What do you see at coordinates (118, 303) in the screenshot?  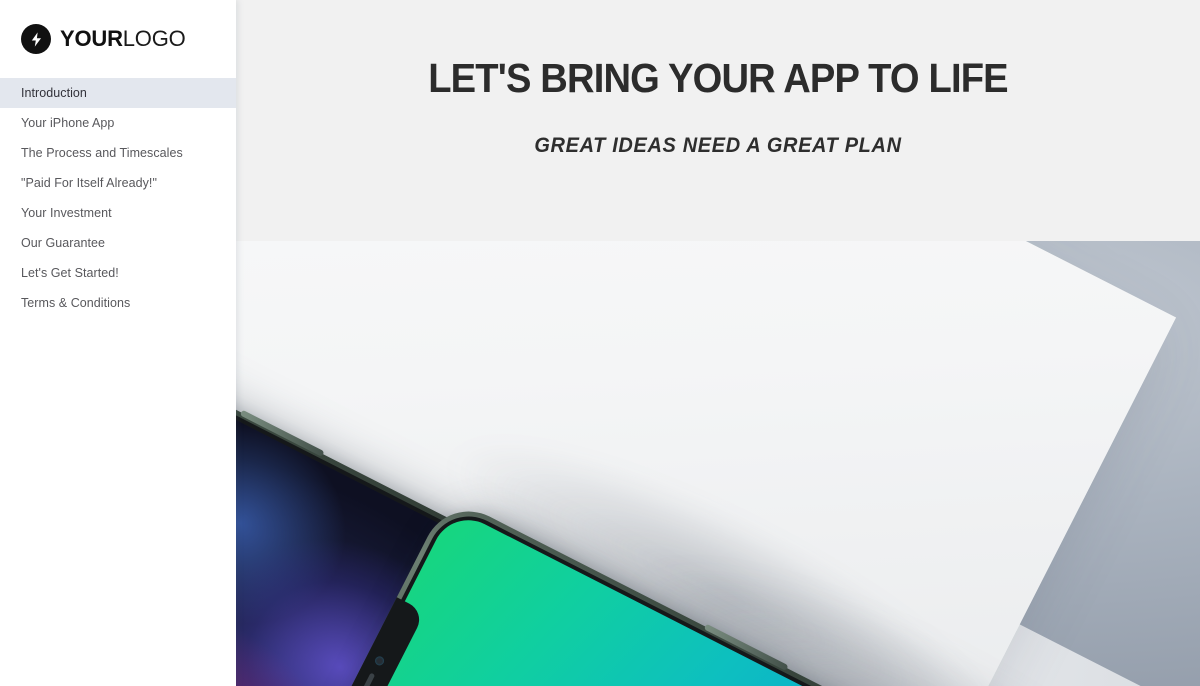 I see `sidebar-item-terms-and-conditions: Terms & Conditions` at bounding box center [118, 303].